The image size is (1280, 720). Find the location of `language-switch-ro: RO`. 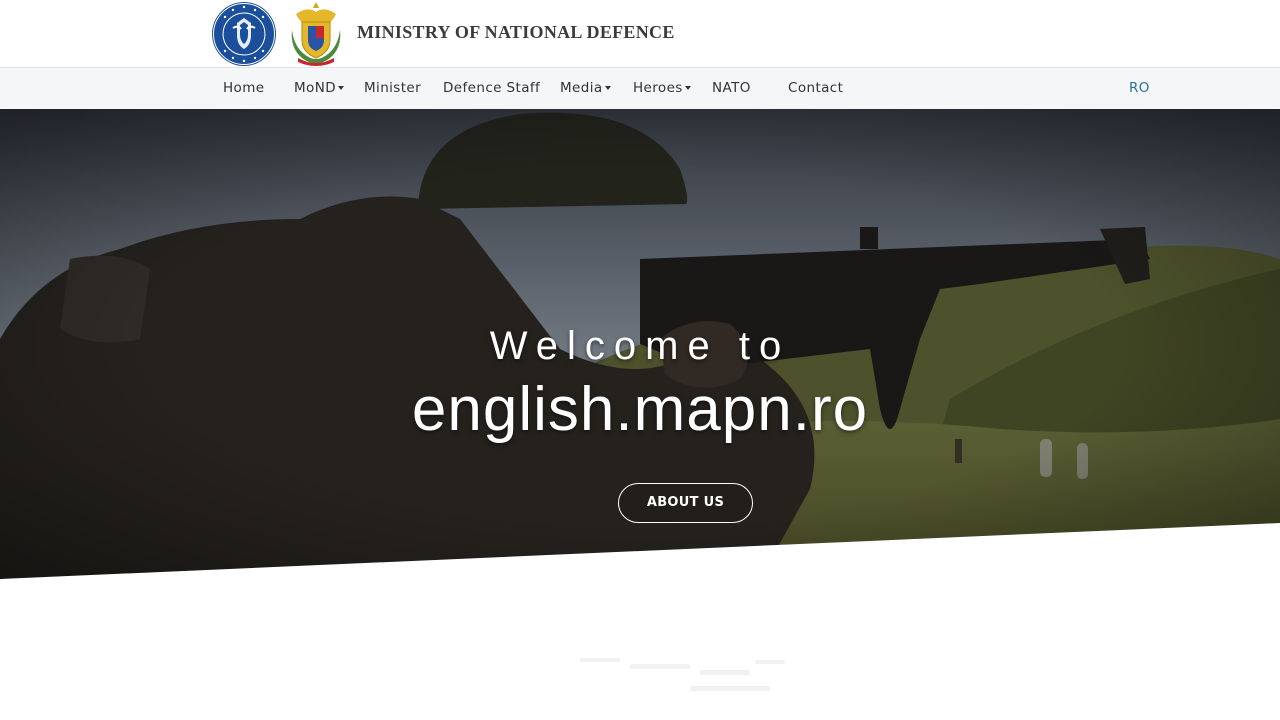

language-switch-ro: RO is located at coordinates (1139, 88).